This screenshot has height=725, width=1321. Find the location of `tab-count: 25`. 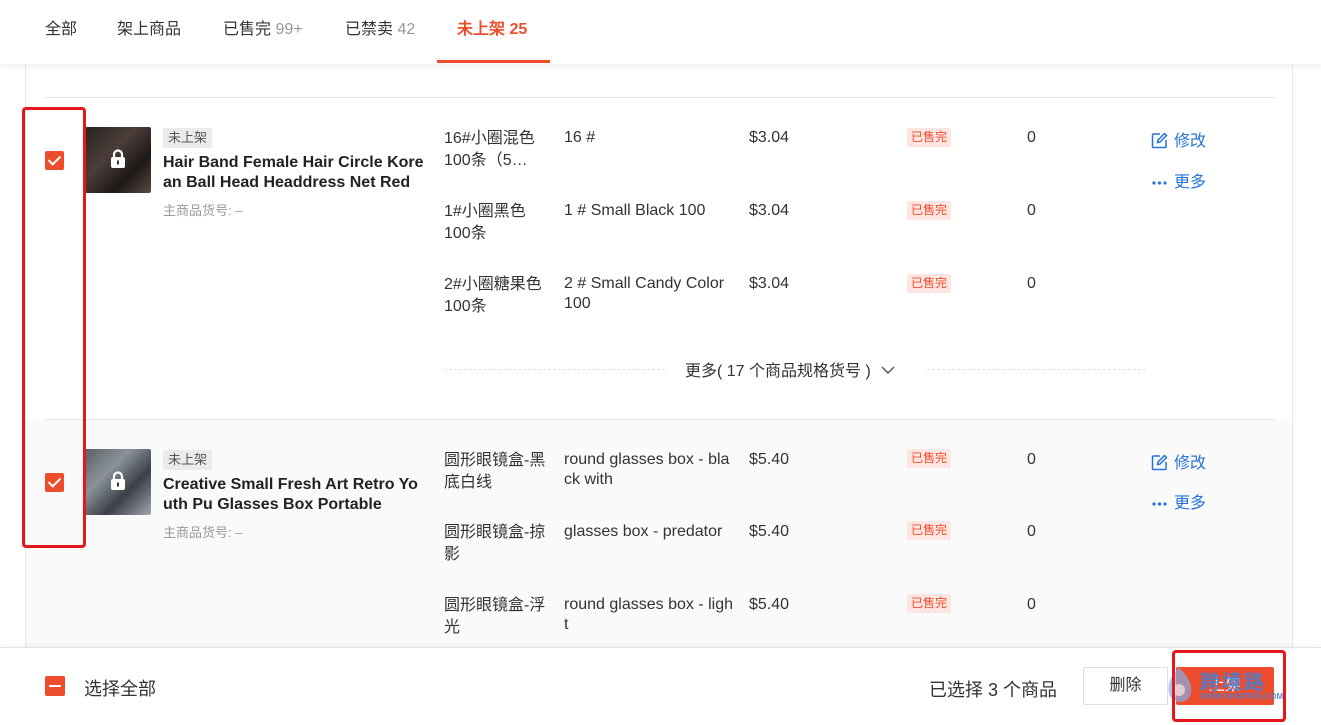

tab-count: 25 is located at coordinates (518, 29).